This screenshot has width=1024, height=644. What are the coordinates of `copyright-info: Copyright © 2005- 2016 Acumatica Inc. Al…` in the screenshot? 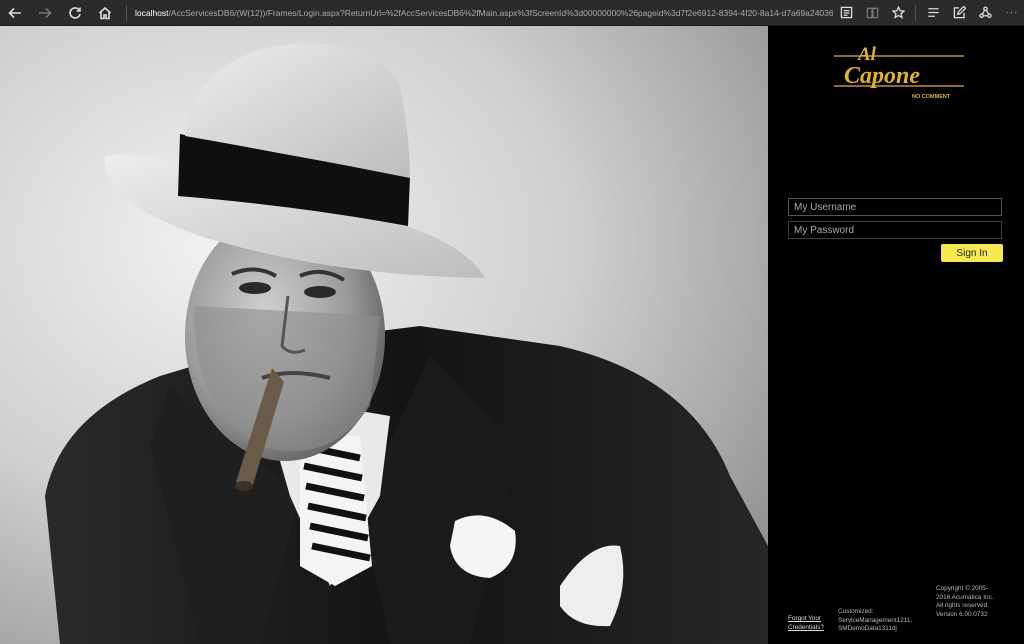 It's located at (965, 602).